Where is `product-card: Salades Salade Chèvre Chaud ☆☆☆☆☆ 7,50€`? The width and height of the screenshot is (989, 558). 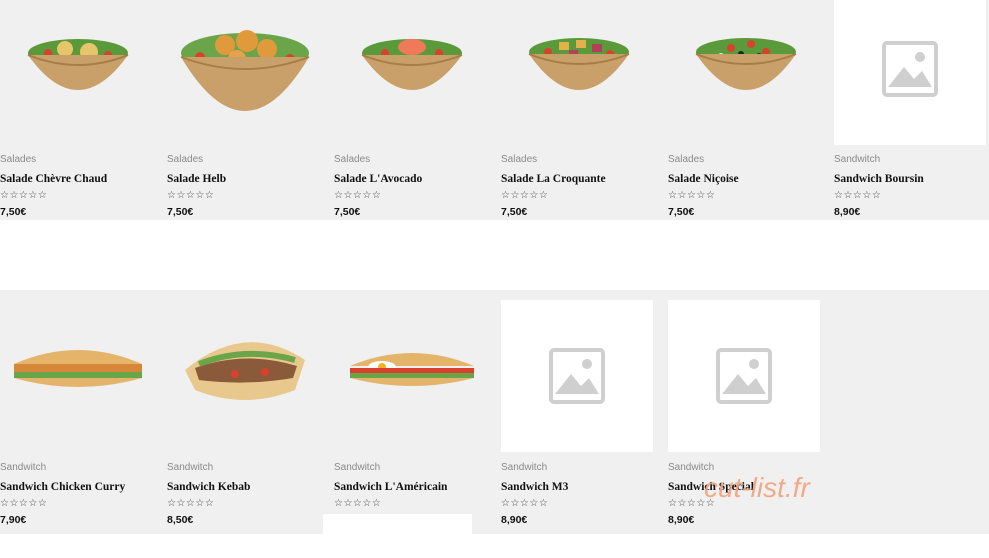 product-card: Salades Salade Chèvre Chaud ☆☆☆☆☆ 7,50€ is located at coordinates (77, 110).